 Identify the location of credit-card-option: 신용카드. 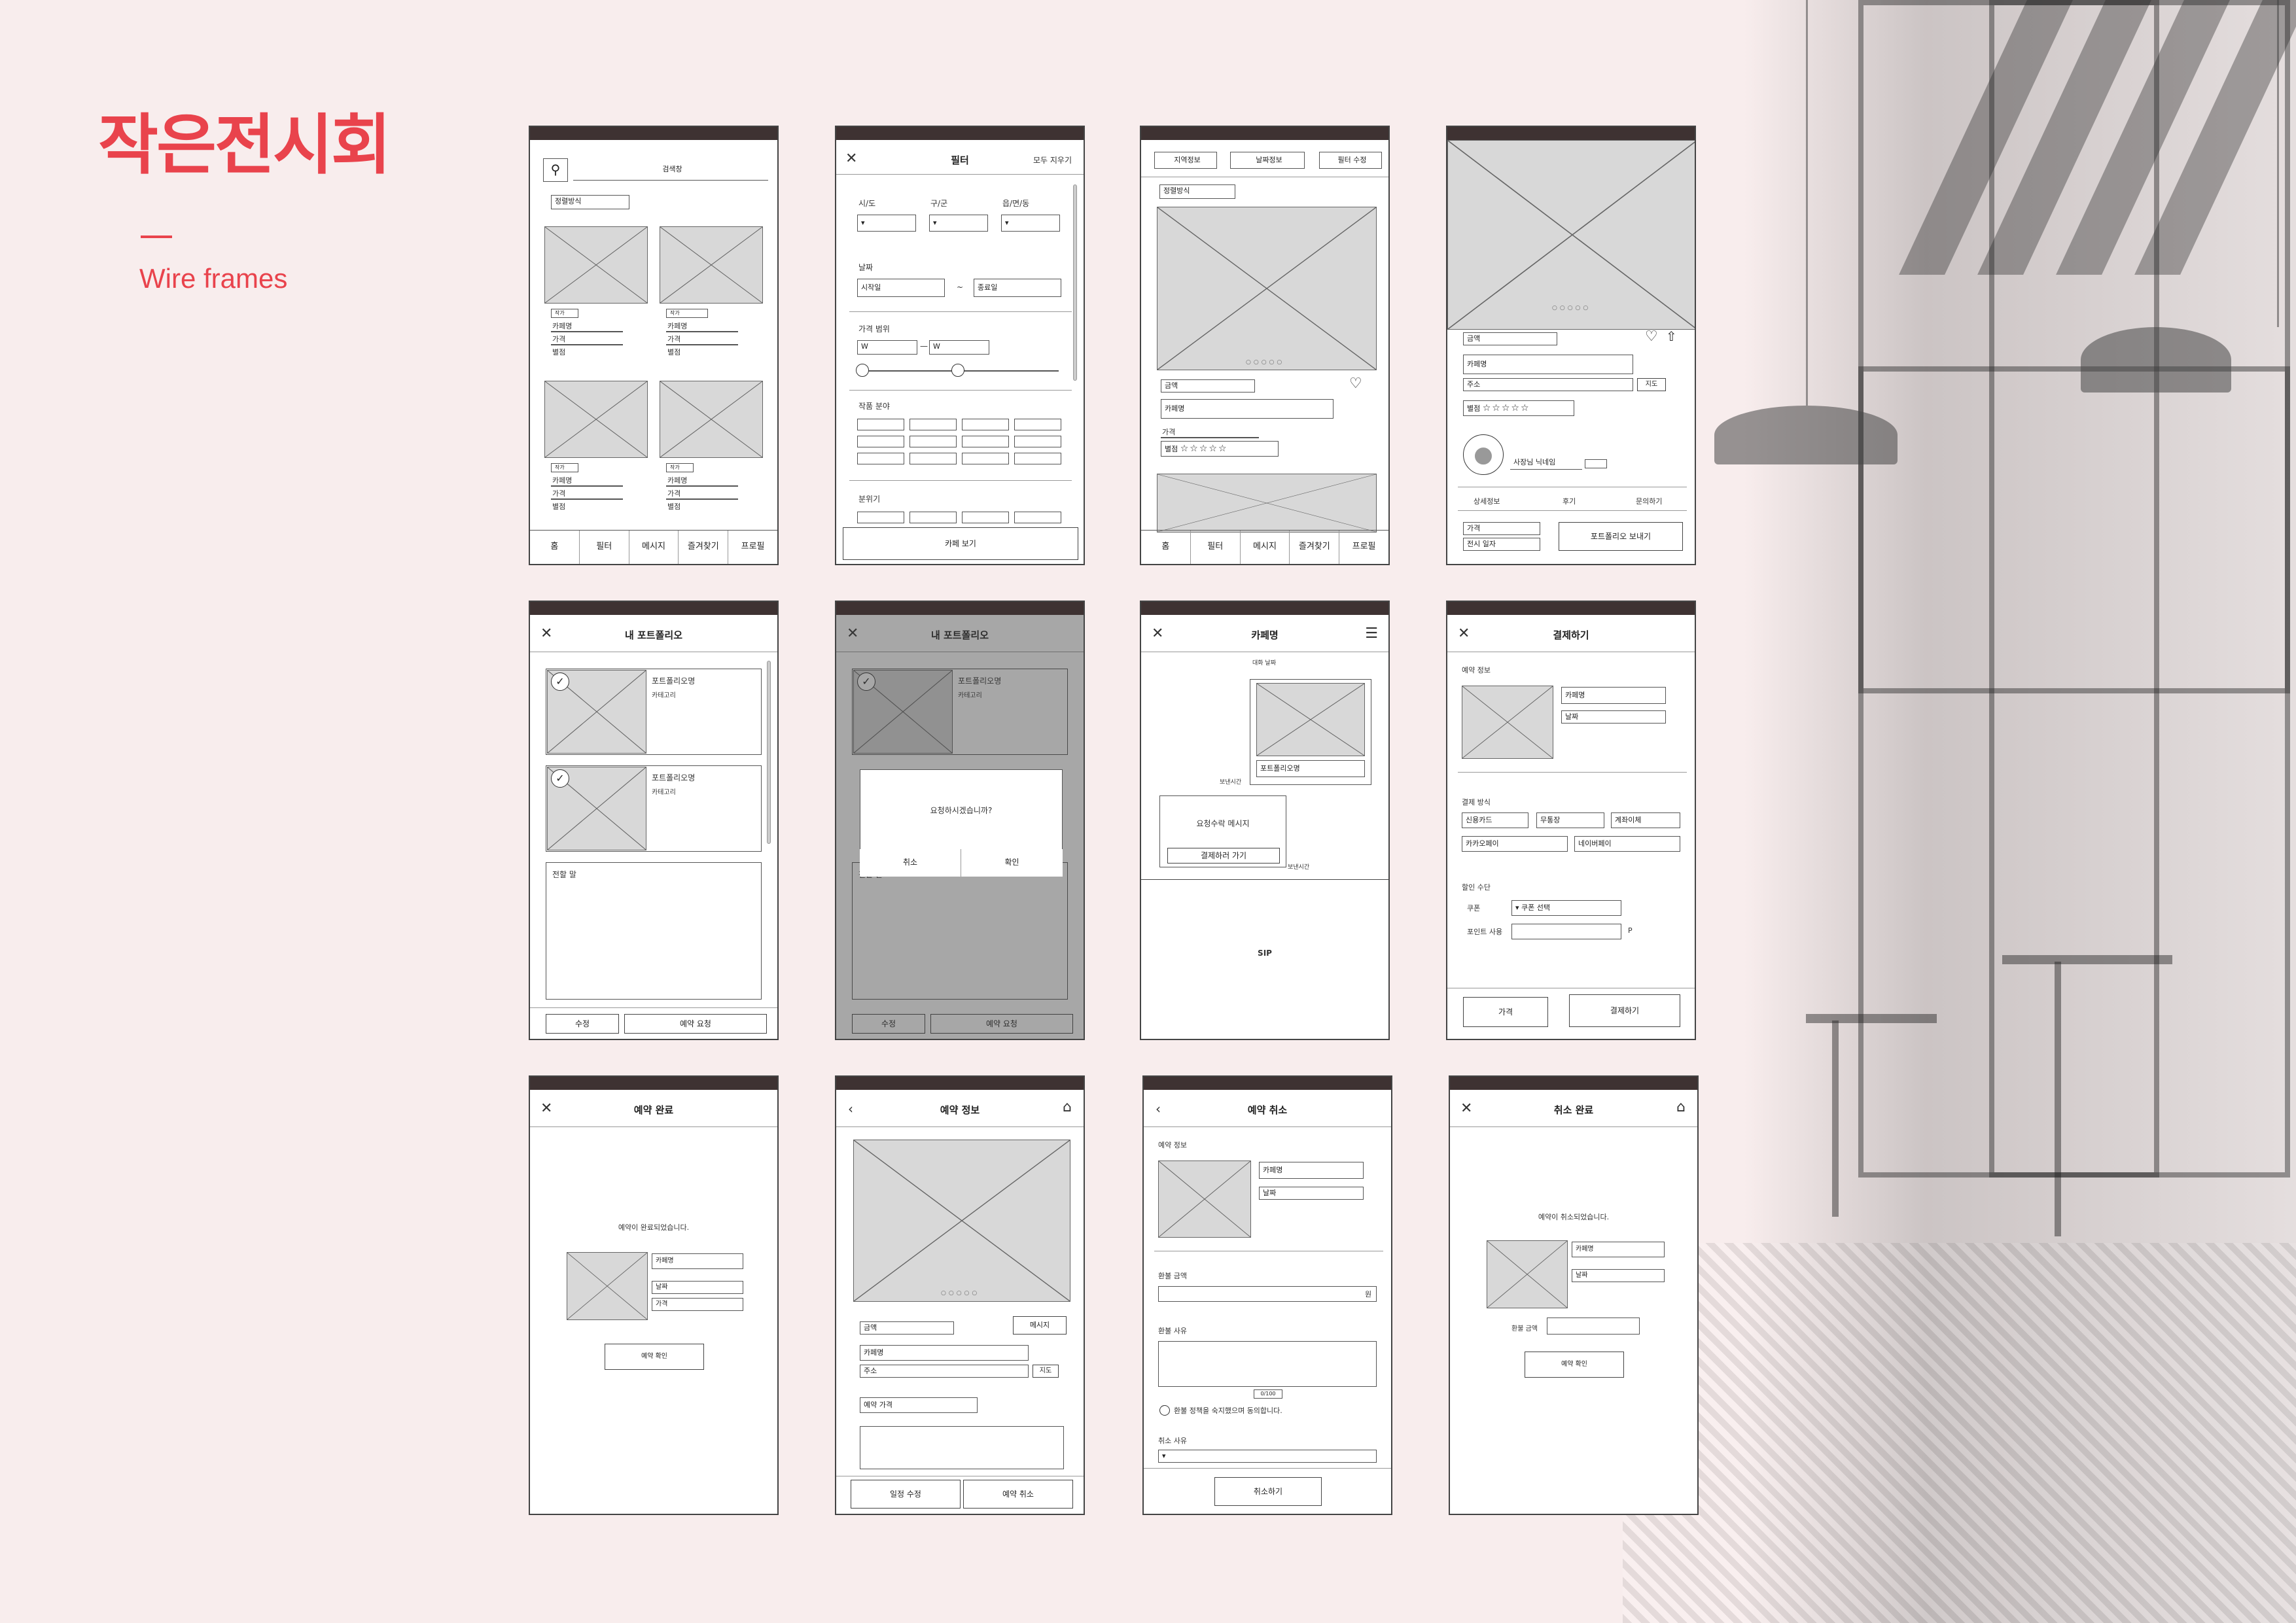
(1495, 820).